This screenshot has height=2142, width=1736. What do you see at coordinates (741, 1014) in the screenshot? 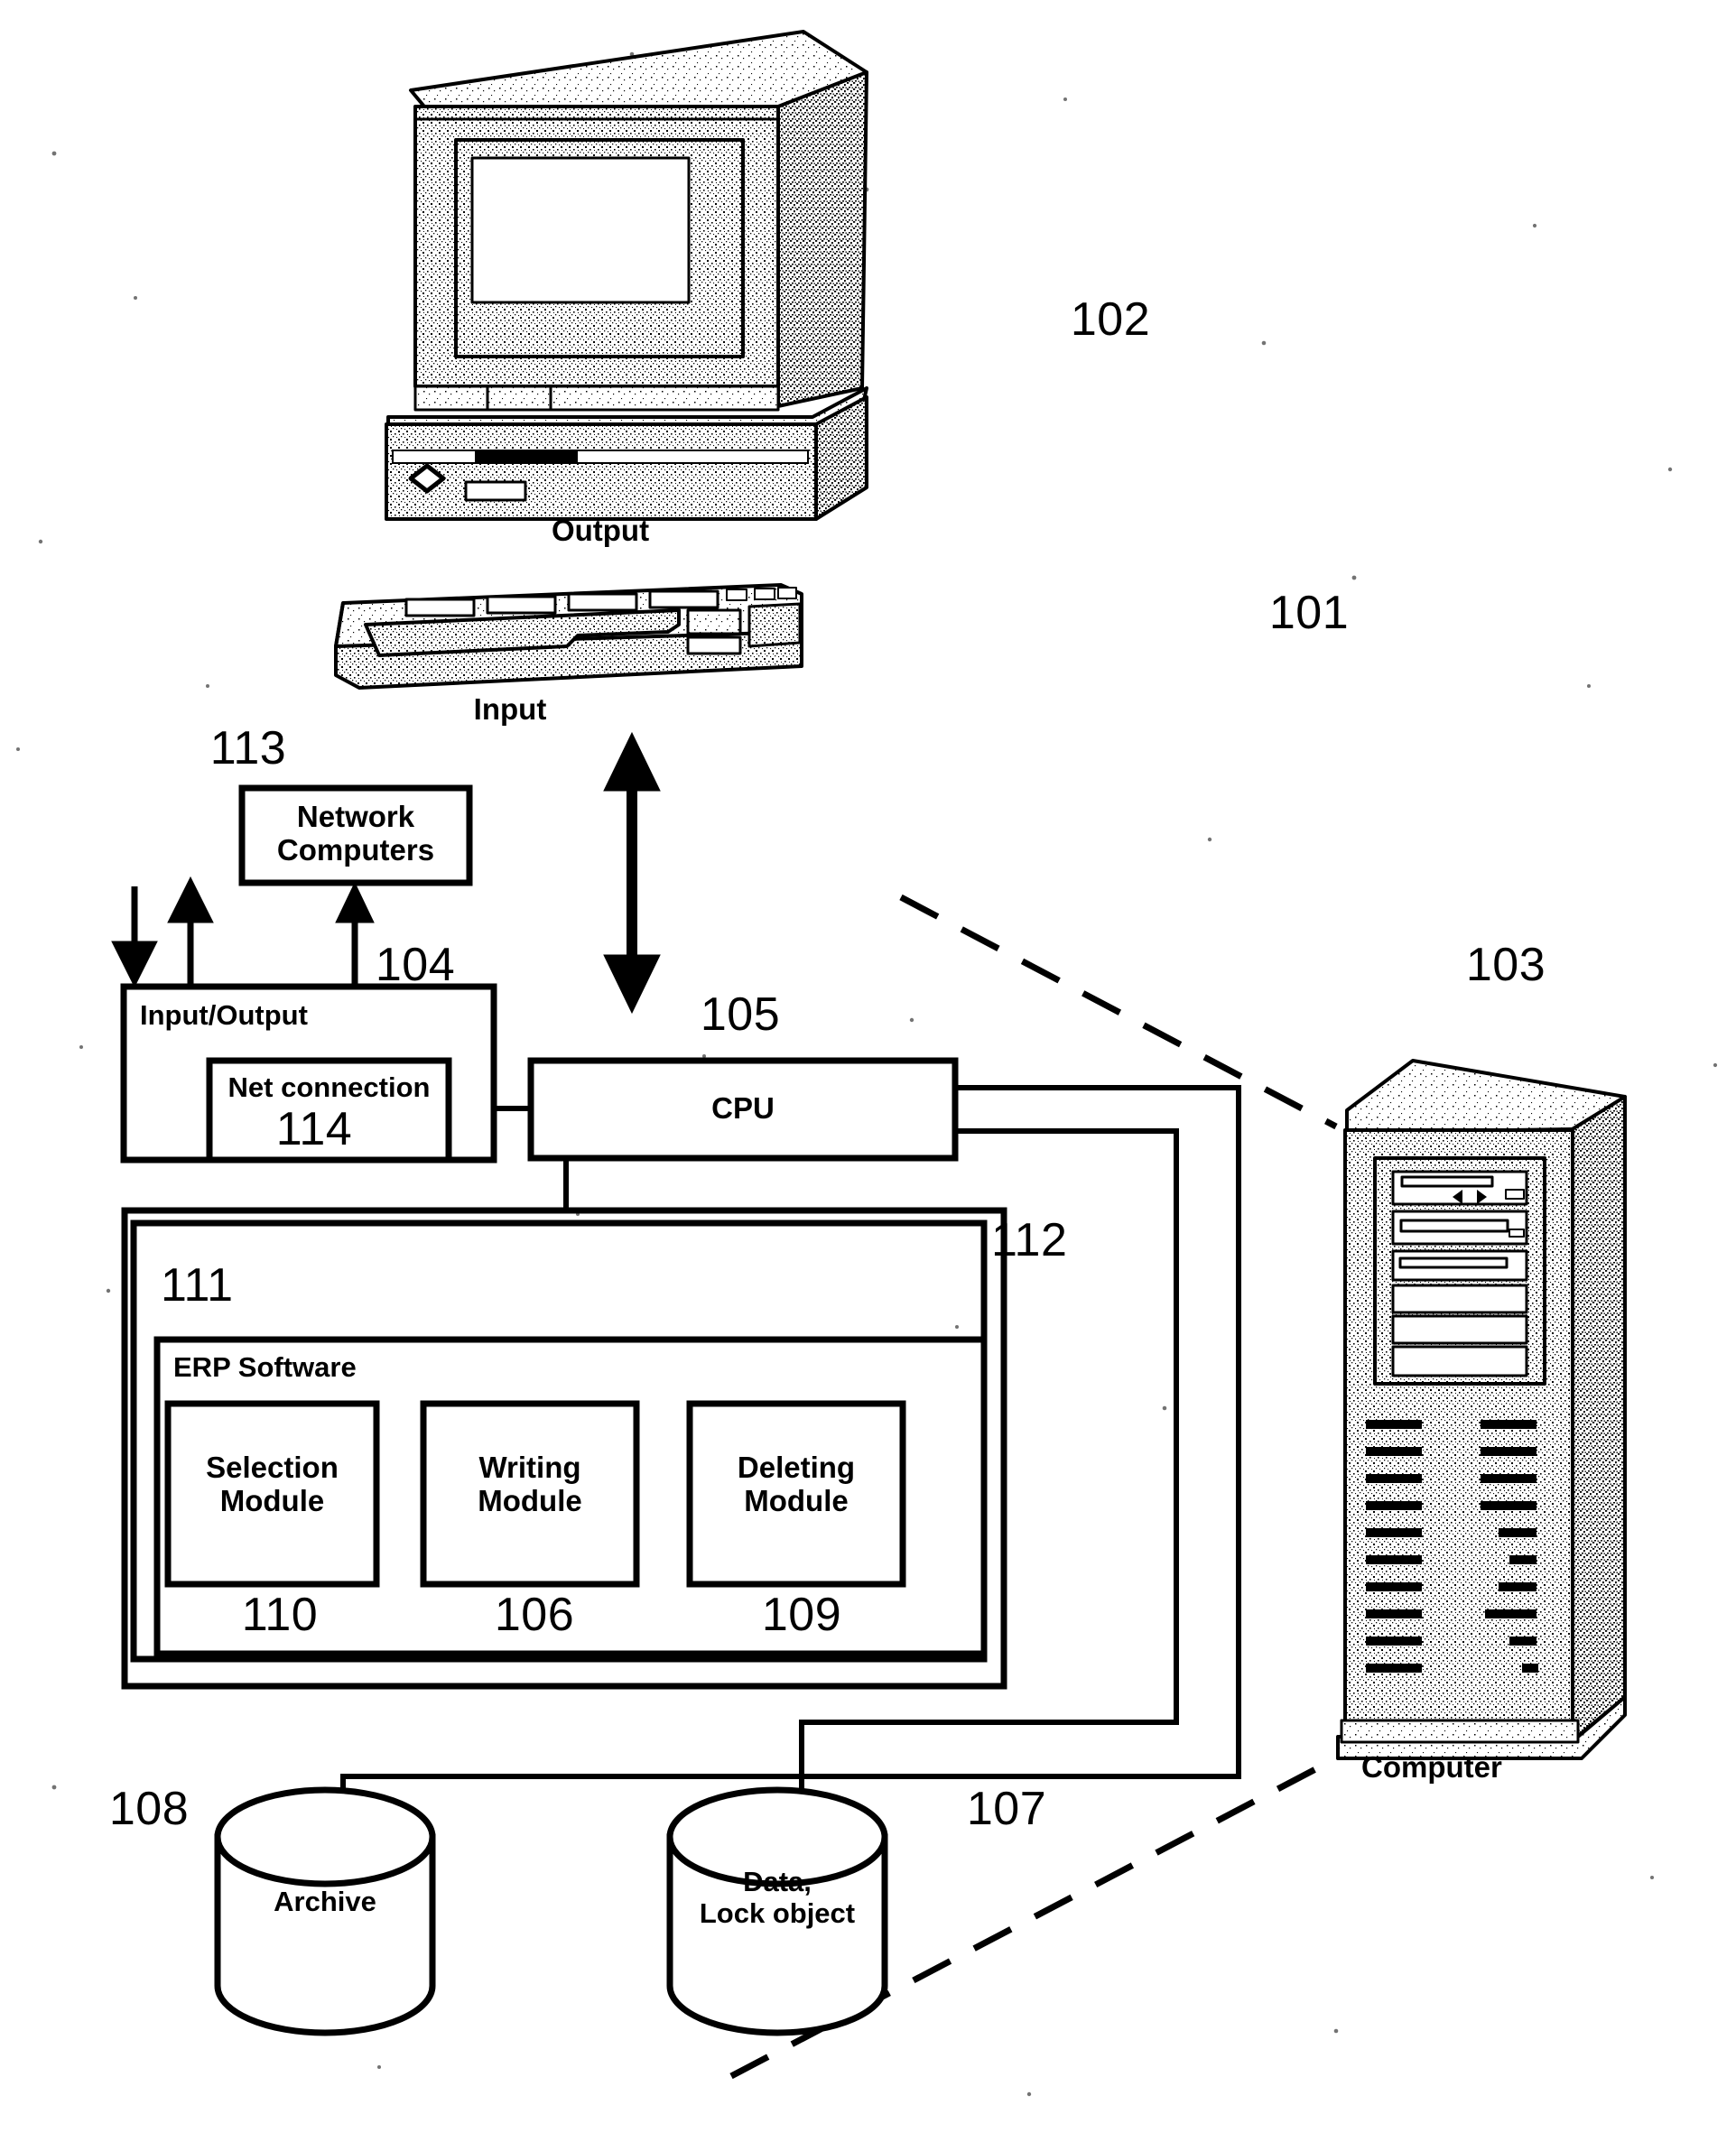
I see `ref-105: 105` at bounding box center [741, 1014].